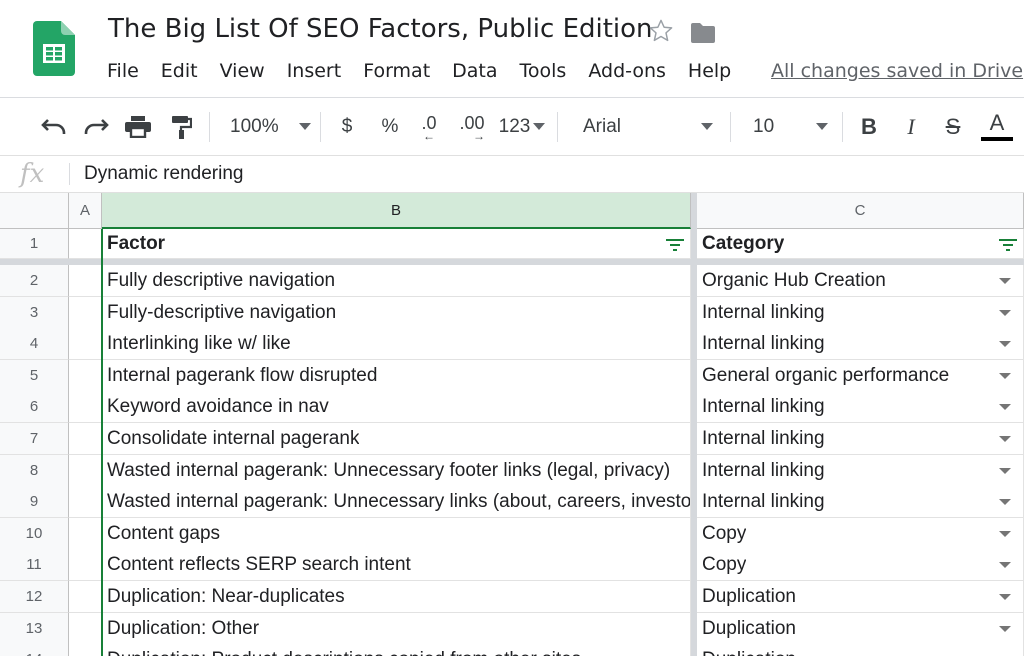 Image resolution: width=1024 pixels, height=656 pixels. What do you see at coordinates (860, 244) in the screenshot?
I see `column-header-category: Category` at bounding box center [860, 244].